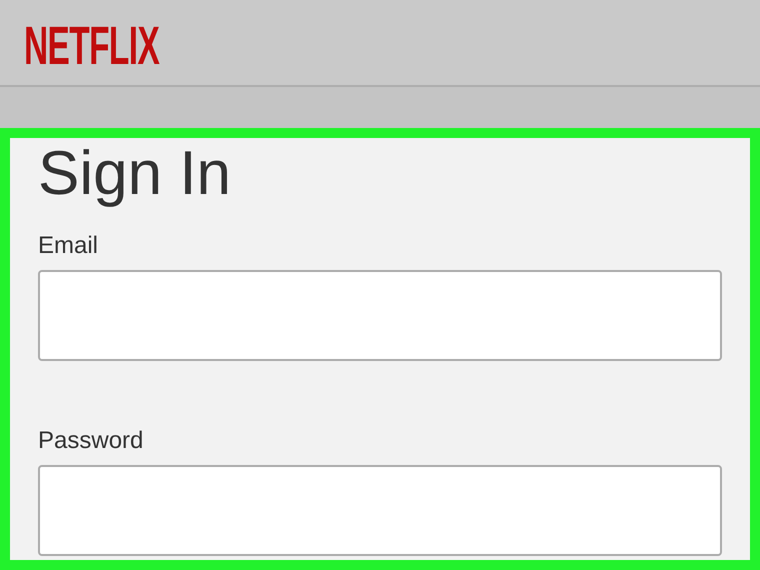 Image resolution: width=760 pixels, height=570 pixels. What do you see at coordinates (91, 441) in the screenshot?
I see `field-label: Password` at bounding box center [91, 441].